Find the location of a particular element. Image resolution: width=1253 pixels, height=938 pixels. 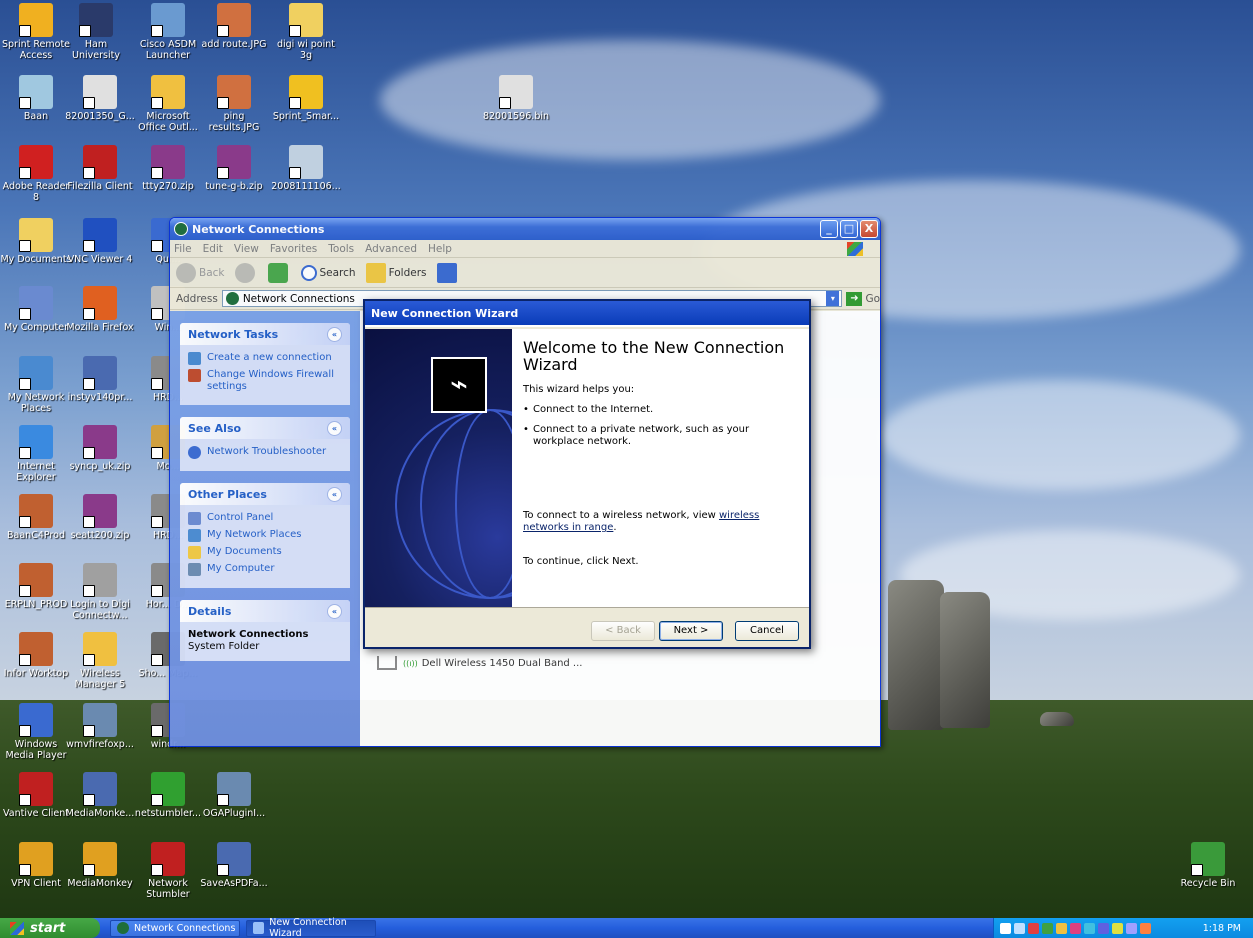

menu-view: View is located at coordinates (246, 249).